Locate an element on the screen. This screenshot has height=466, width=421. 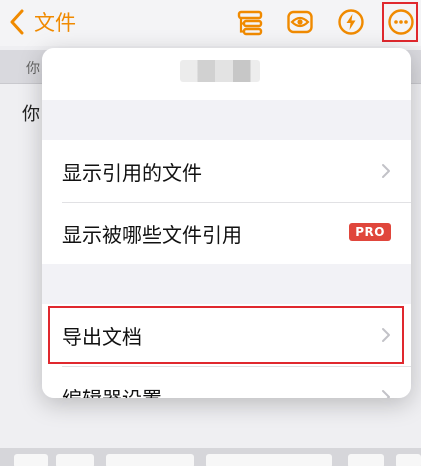
outline-button is located at coordinates (250, 22).